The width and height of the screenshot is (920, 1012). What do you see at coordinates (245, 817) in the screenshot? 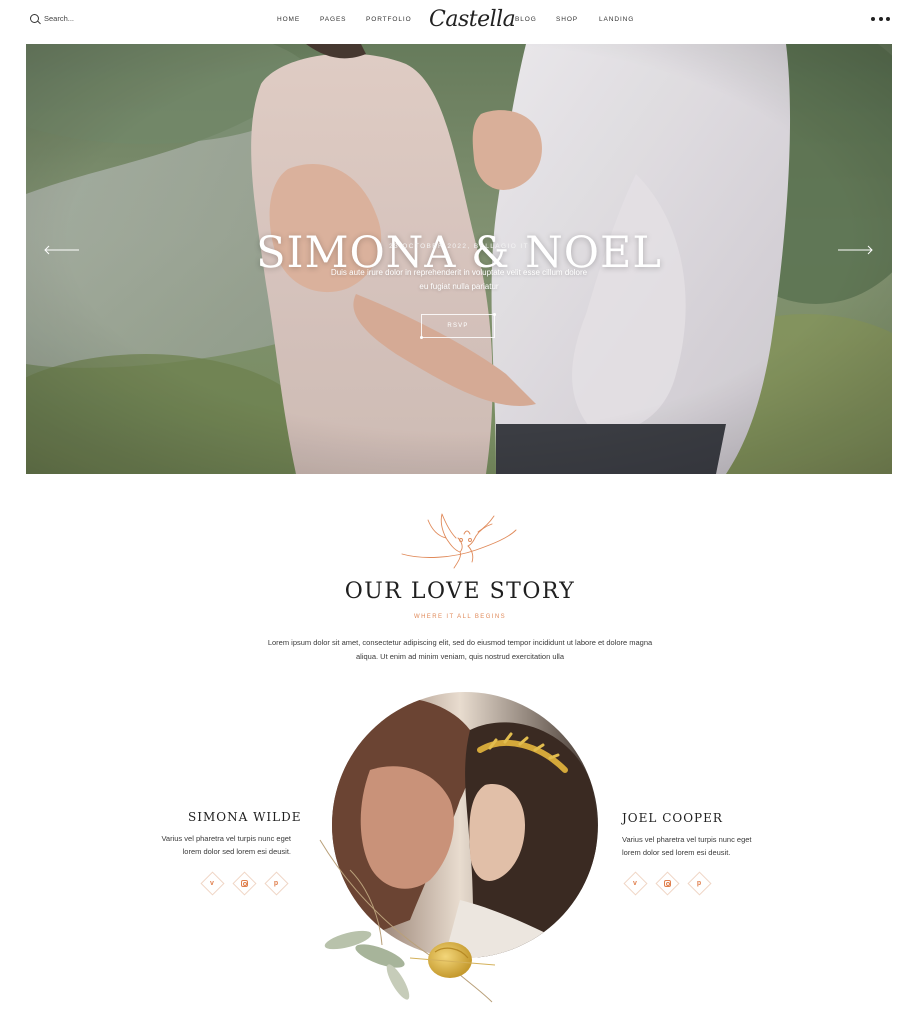
I see `person-name-simona: SIMONA WILDE` at bounding box center [245, 817].